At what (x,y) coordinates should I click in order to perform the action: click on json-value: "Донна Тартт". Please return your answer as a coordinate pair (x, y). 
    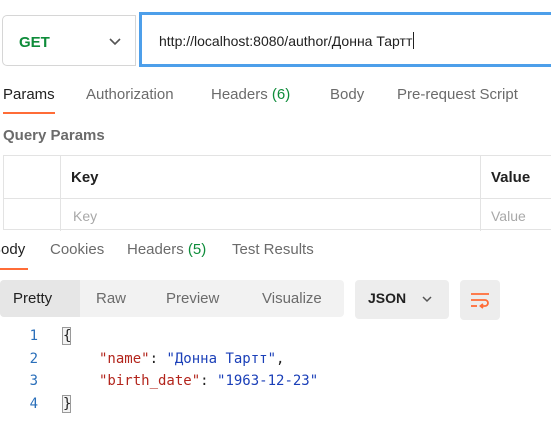
    Looking at the image, I should click on (221, 359).